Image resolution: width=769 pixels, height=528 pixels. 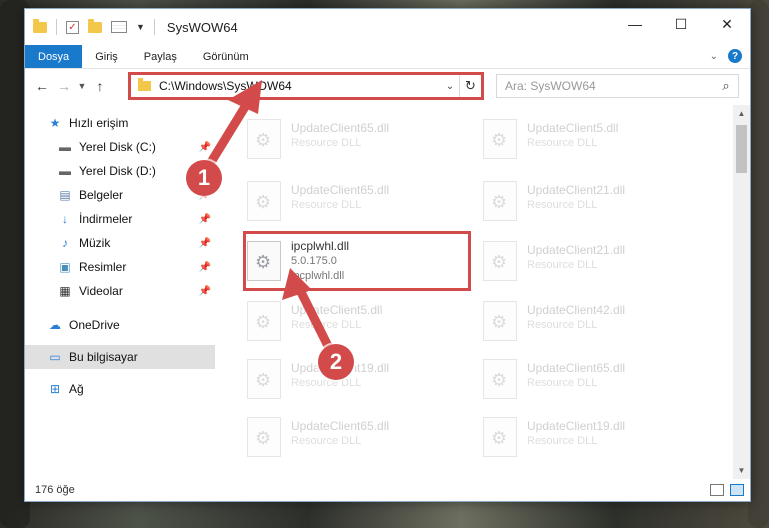 I want to click on help-icon: ?, so click(x=735, y=56).